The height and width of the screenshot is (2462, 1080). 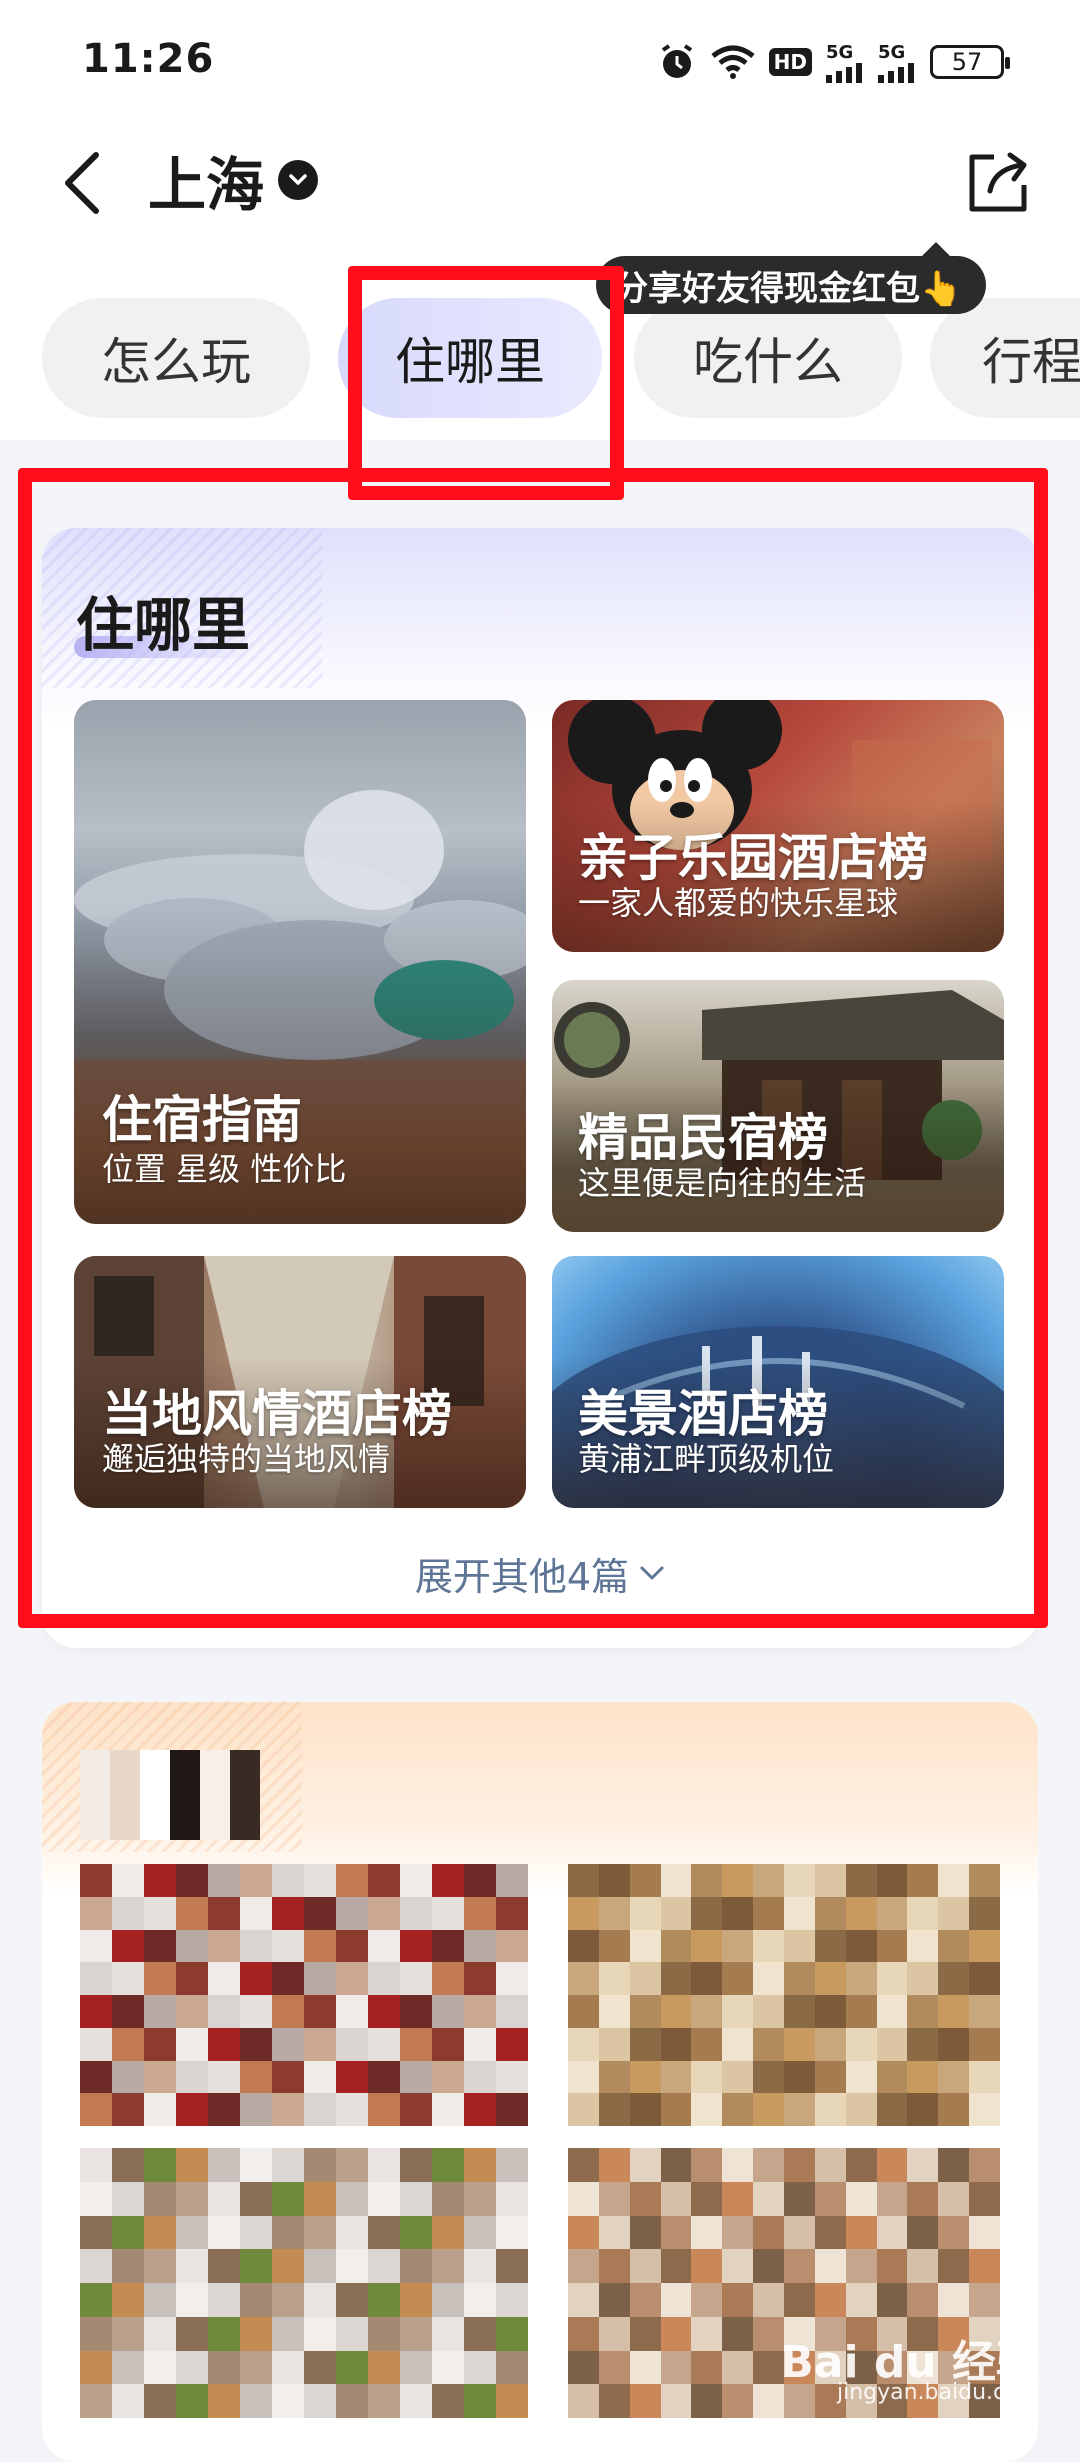 I want to click on city-selector: 上海, so click(x=233, y=180).